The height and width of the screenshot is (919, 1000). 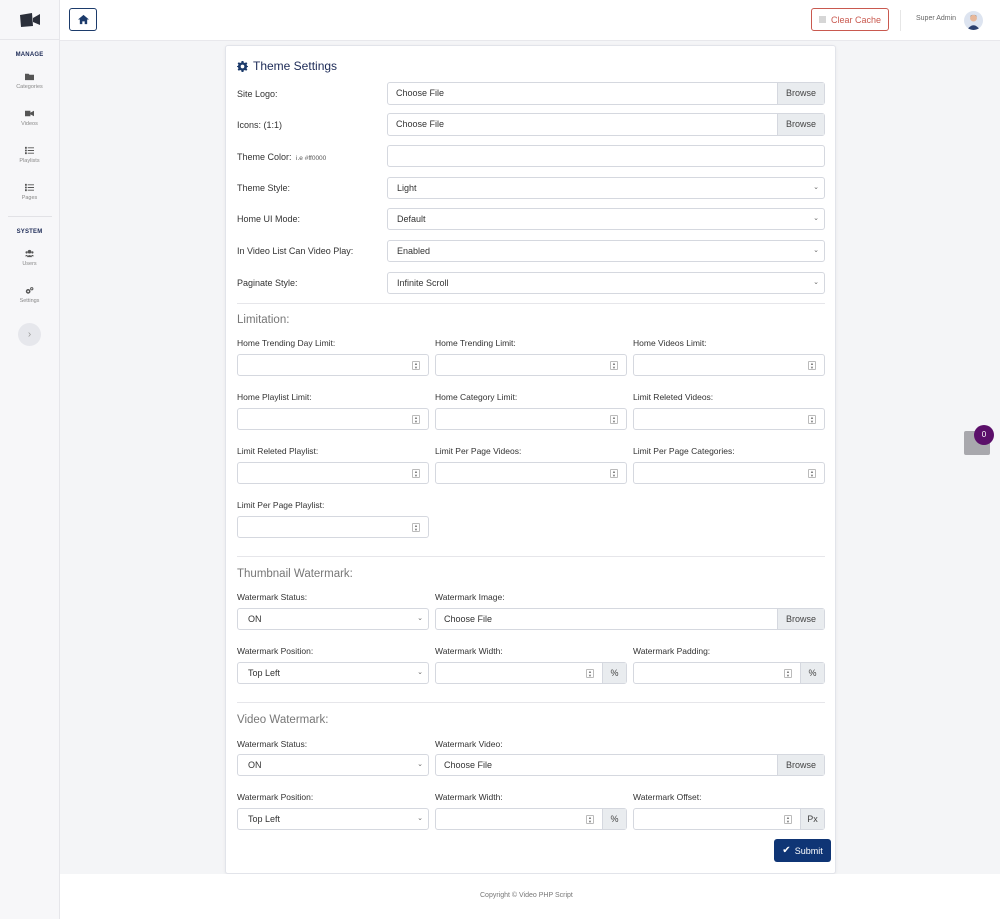 What do you see at coordinates (333, 765) in the screenshot?
I see `video-watermark-status-select: ON ⌄` at bounding box center [333, 765].